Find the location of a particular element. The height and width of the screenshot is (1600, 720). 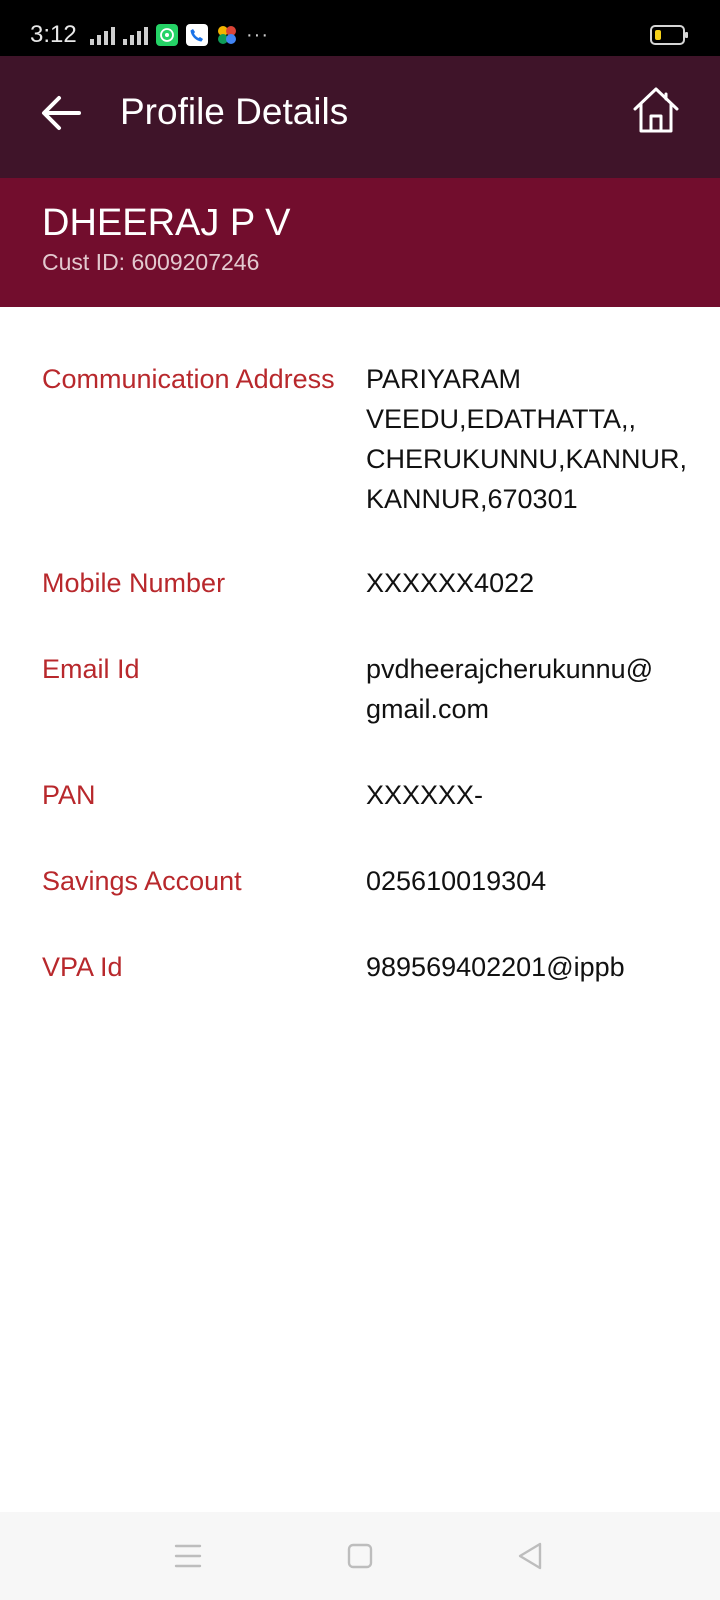

savings-account-label: Savings Account is located at coordinates (142, 881).